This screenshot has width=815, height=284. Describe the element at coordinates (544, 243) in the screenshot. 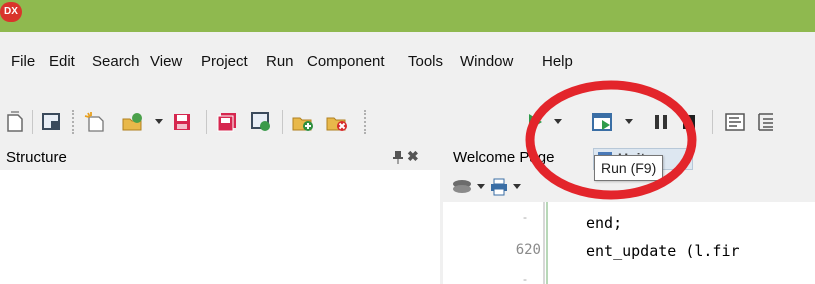

I see `gutter-divider` at that location.